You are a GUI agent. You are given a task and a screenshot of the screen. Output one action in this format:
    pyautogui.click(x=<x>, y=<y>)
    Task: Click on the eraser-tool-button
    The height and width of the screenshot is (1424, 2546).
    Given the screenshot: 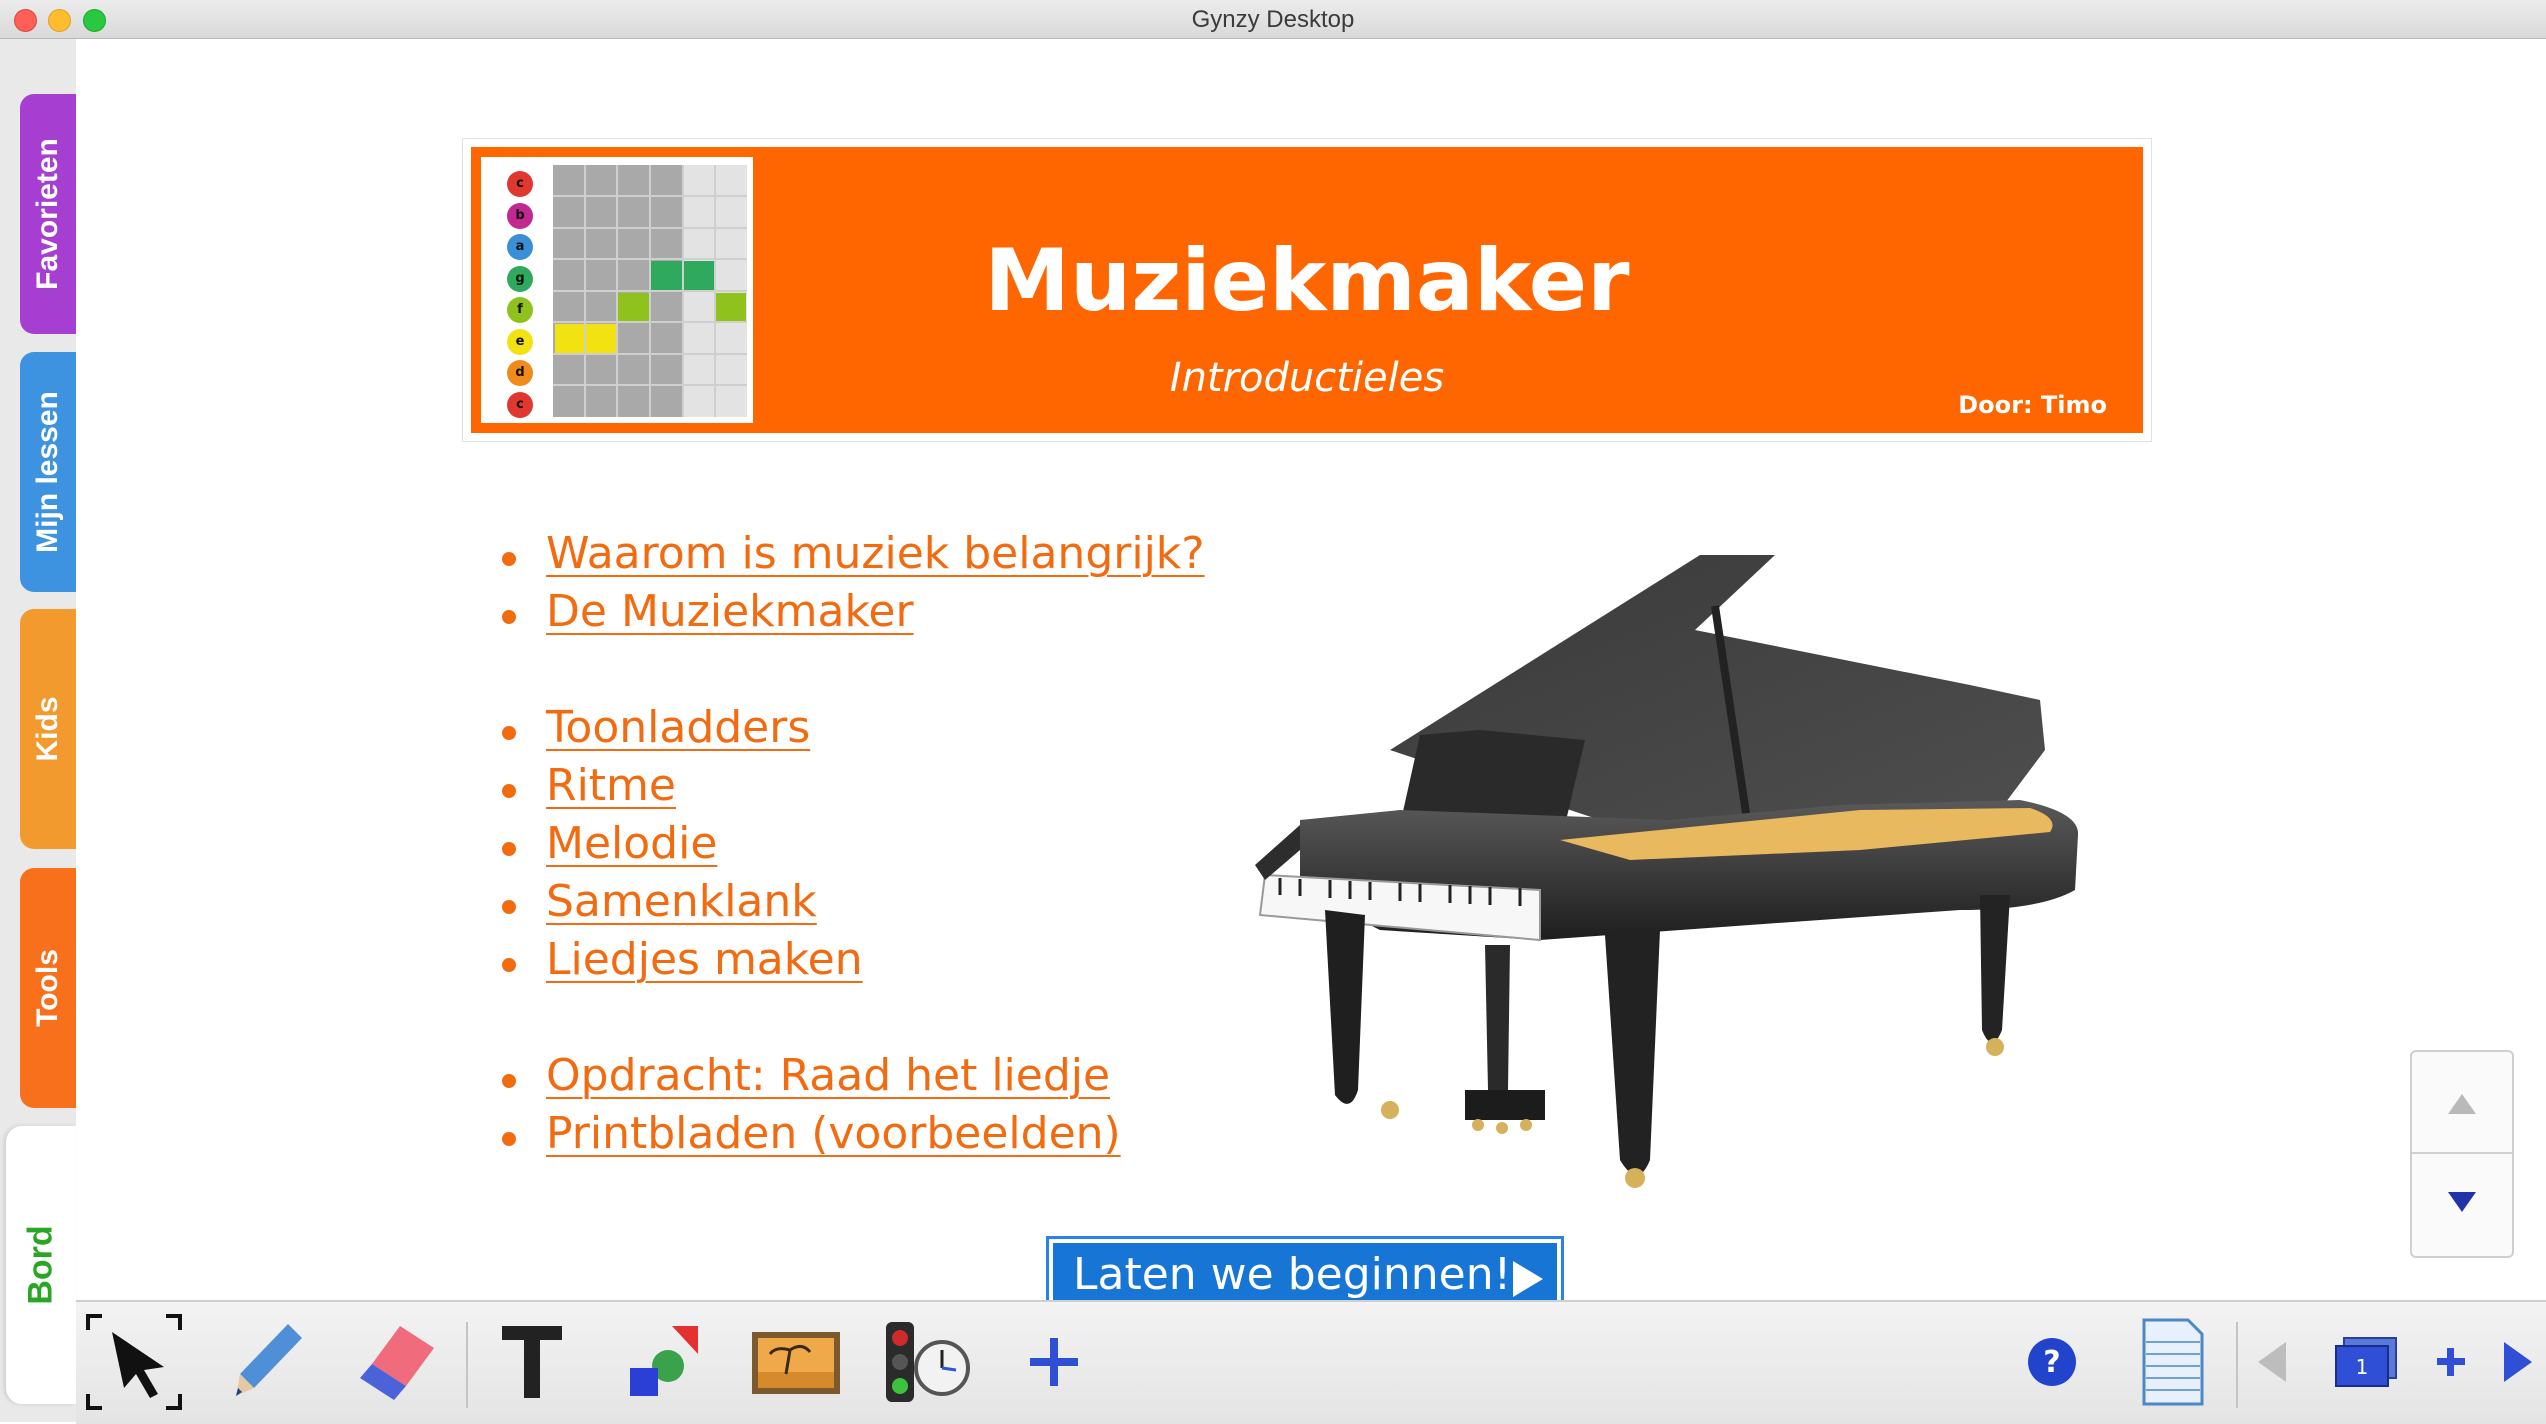 What is the action you would take?
    pyautogui.click(x=398, y=1362)
    